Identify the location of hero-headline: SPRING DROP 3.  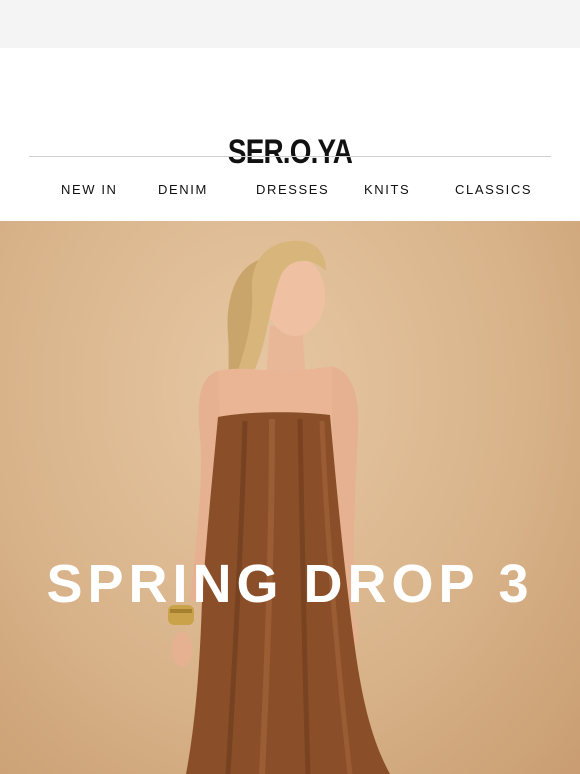
(290, 584).